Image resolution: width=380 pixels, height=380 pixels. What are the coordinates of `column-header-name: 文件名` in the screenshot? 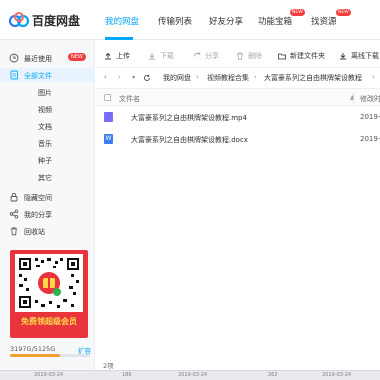 It's located at (129, 99).